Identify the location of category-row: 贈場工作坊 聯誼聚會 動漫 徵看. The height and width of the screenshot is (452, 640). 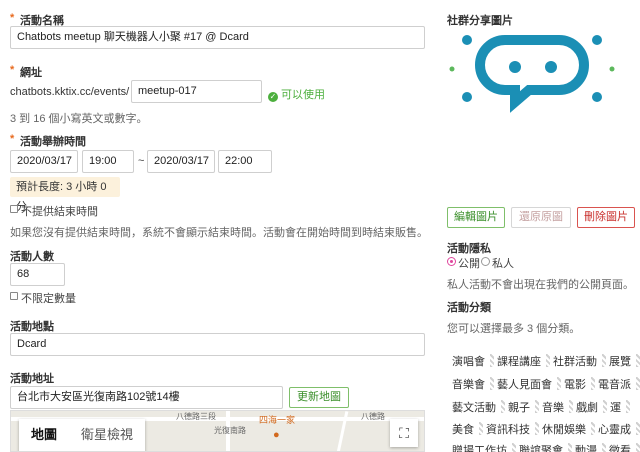
(546, 447).